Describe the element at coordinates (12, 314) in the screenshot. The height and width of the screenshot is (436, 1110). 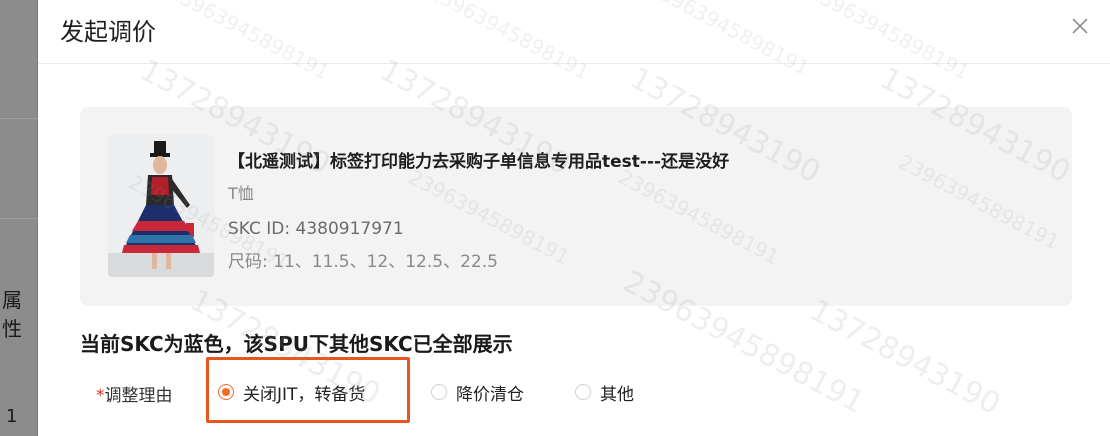
I see `backdrop-label: 属性` at that location.